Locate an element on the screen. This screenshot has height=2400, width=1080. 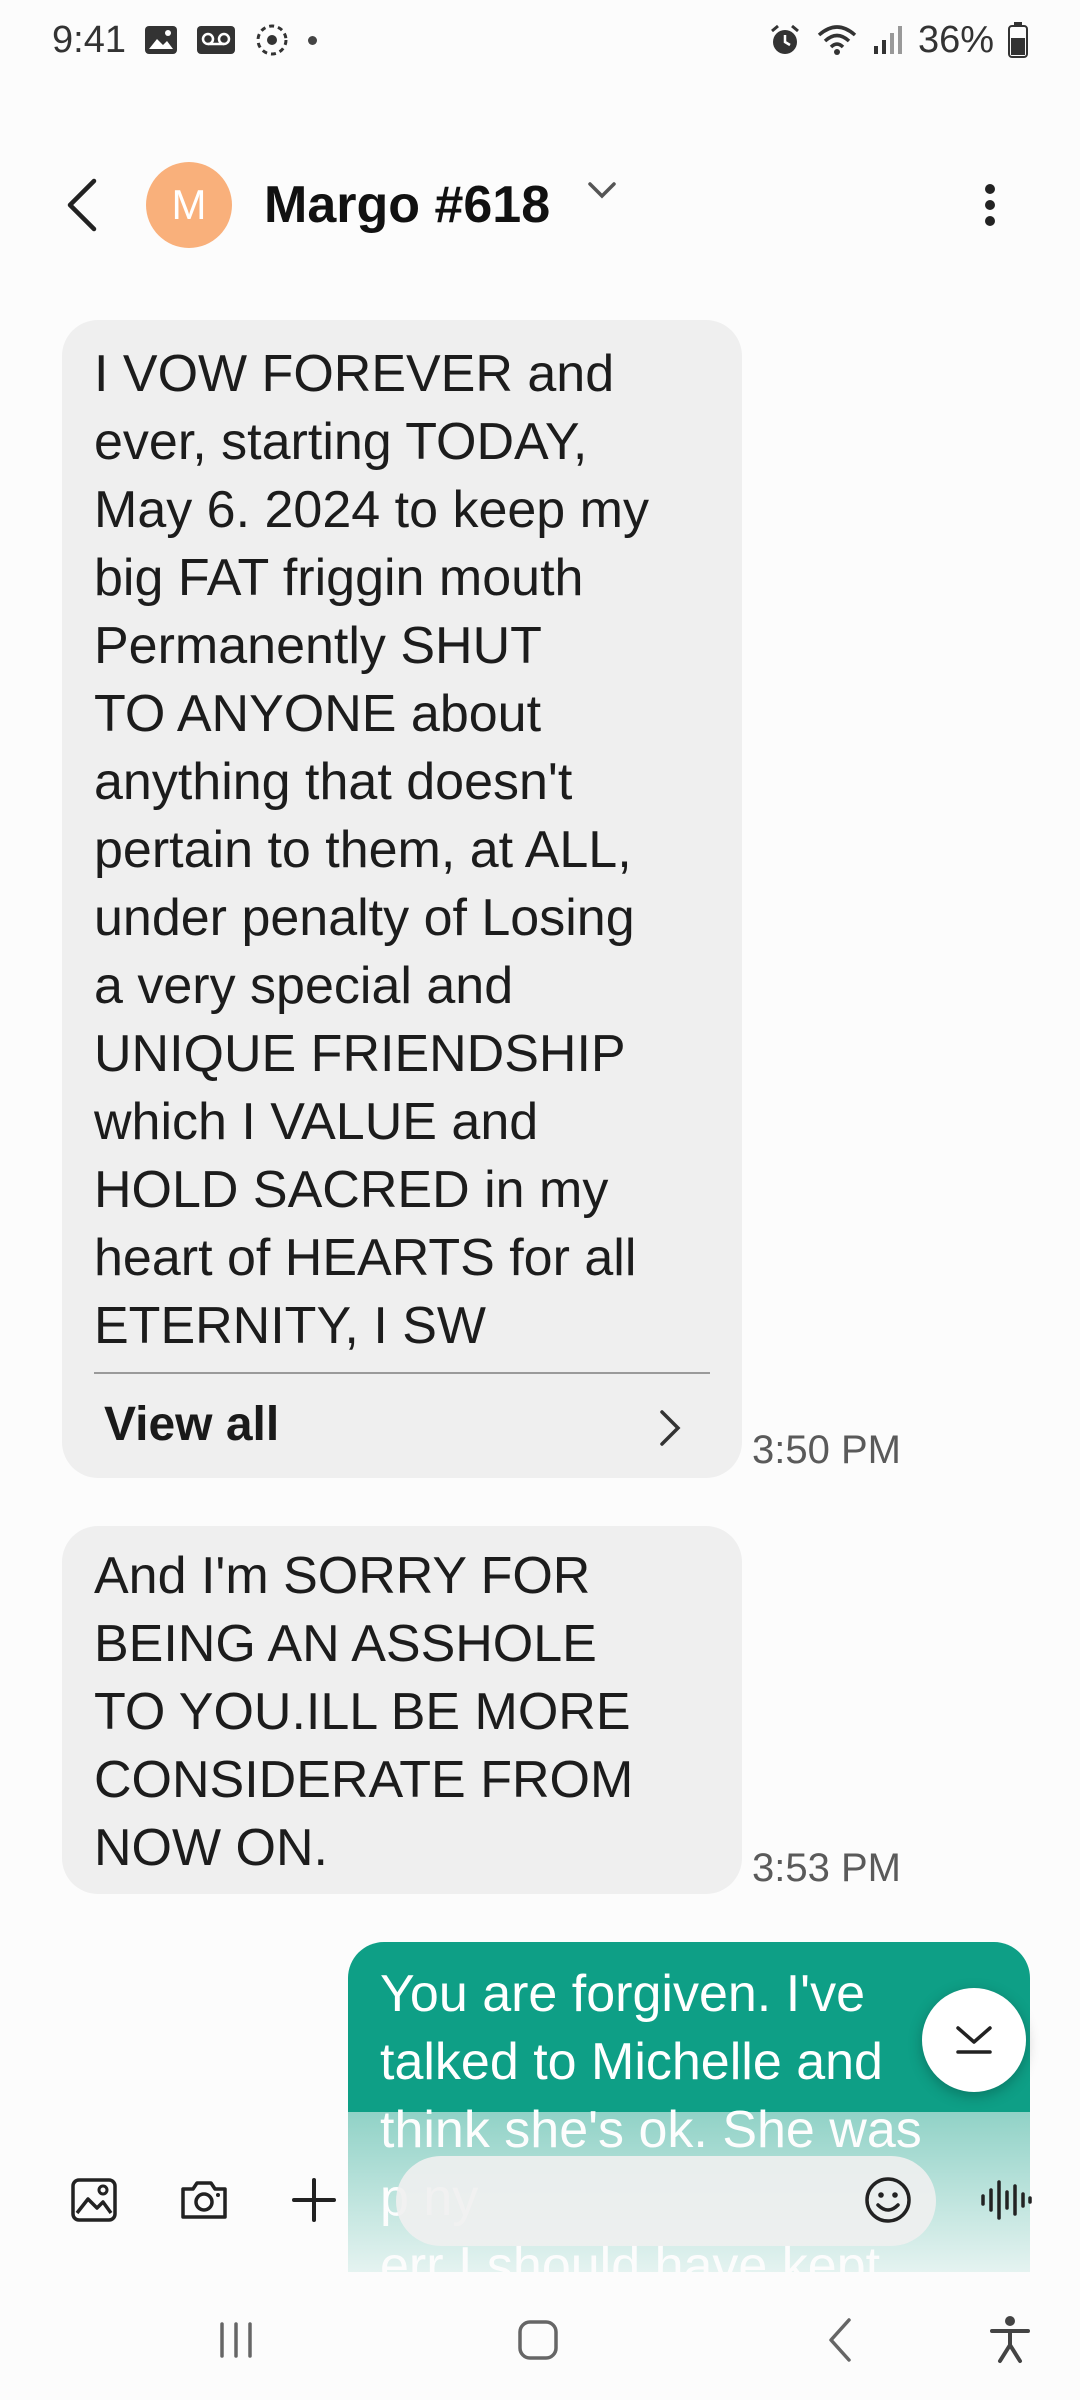
add-attachment-button is located at coordinates (314, 2200).